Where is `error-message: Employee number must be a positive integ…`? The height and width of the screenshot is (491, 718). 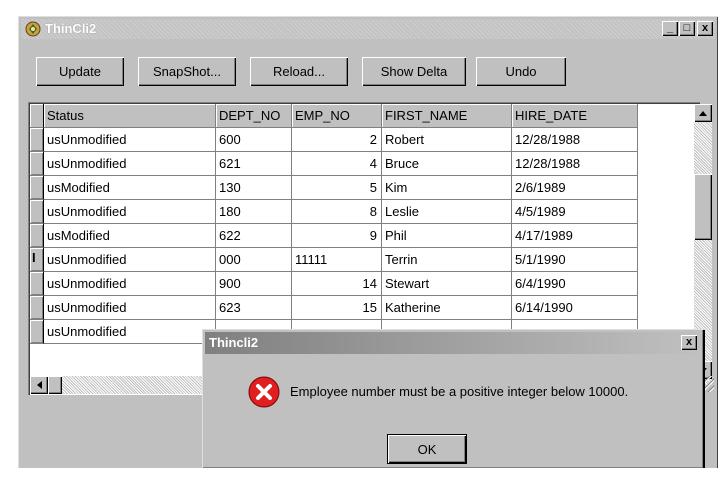 error-message: Employee number must be a positive integ… is located at coordinates (459, 391).